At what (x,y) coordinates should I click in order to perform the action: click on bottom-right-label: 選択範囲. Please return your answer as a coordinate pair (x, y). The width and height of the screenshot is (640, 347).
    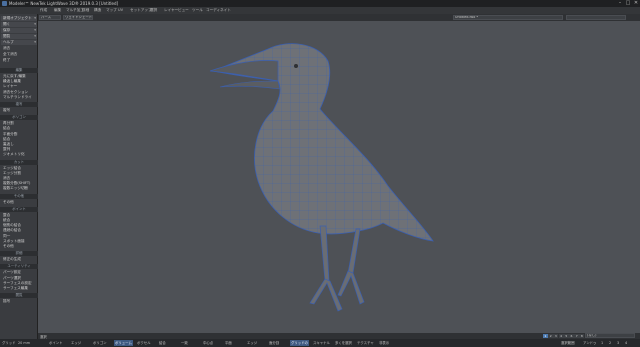
    Looking at the image, I should click on (568, 343).